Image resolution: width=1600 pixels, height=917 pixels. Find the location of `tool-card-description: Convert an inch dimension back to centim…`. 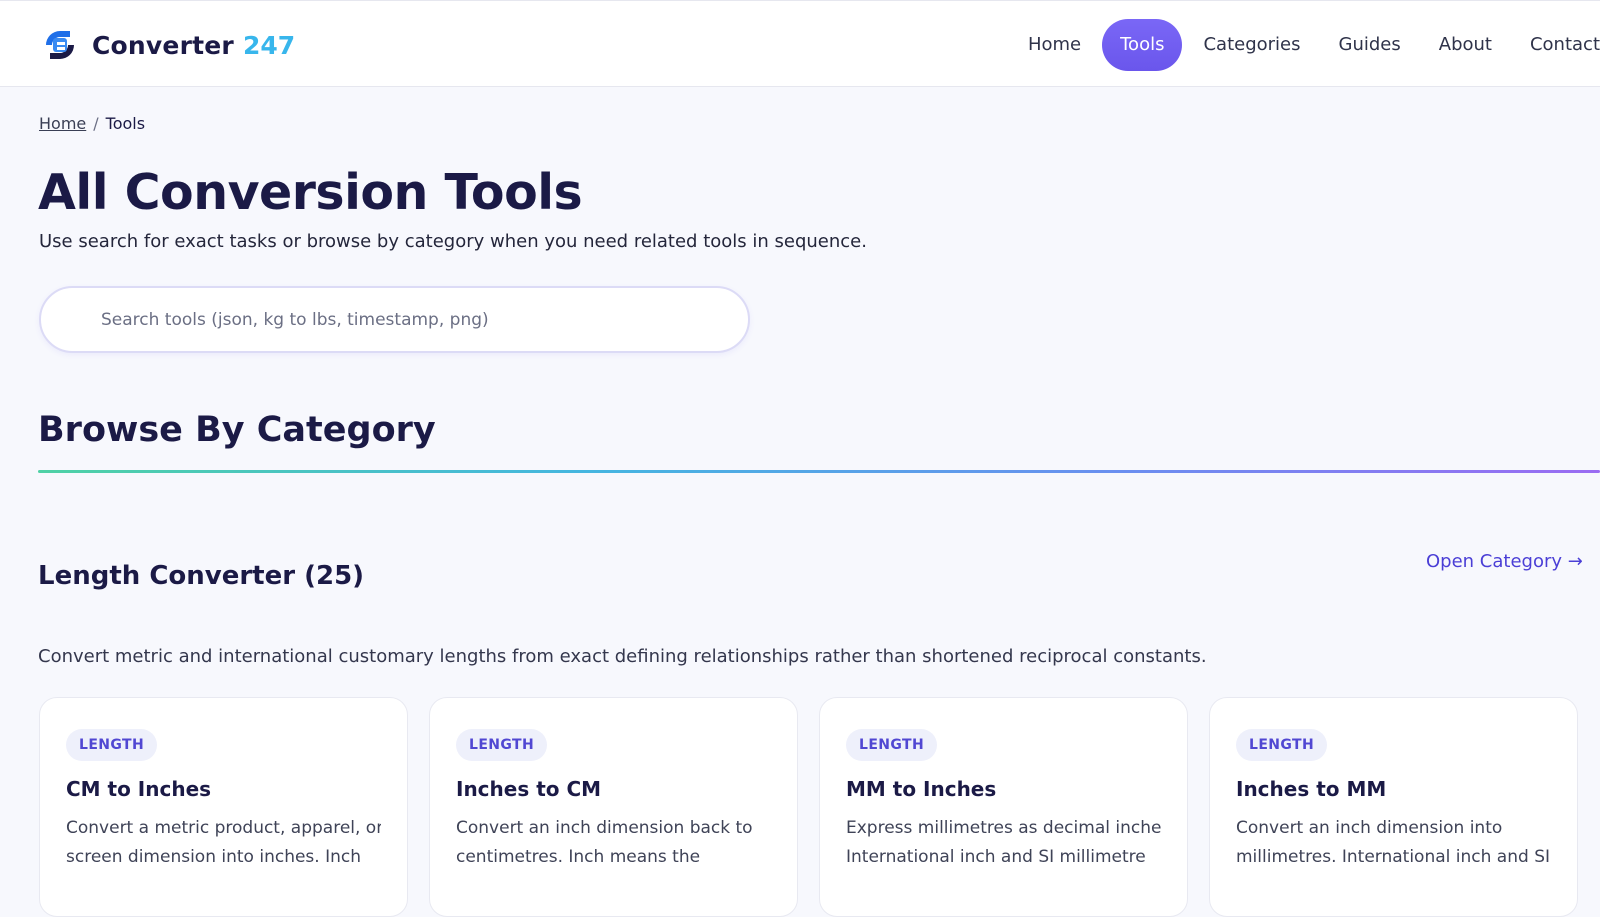

tool-card-description: Convert an inch dimension back to centim… is located at coordinates (613, 843).